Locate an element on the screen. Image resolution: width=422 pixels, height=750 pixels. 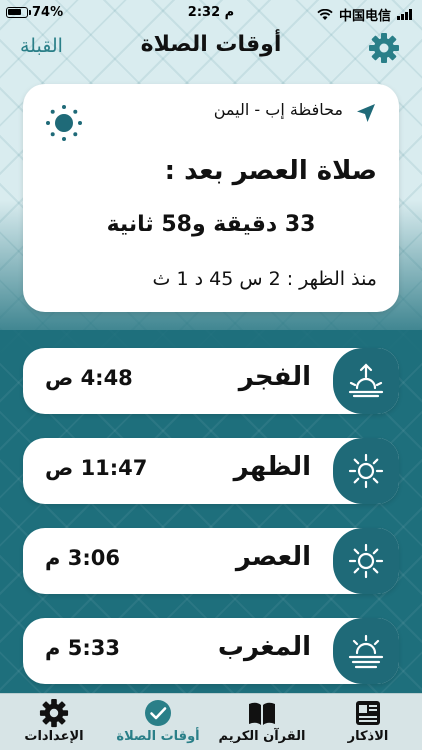
prayer-time: 3:06 م is located at coordinates (82, 558).